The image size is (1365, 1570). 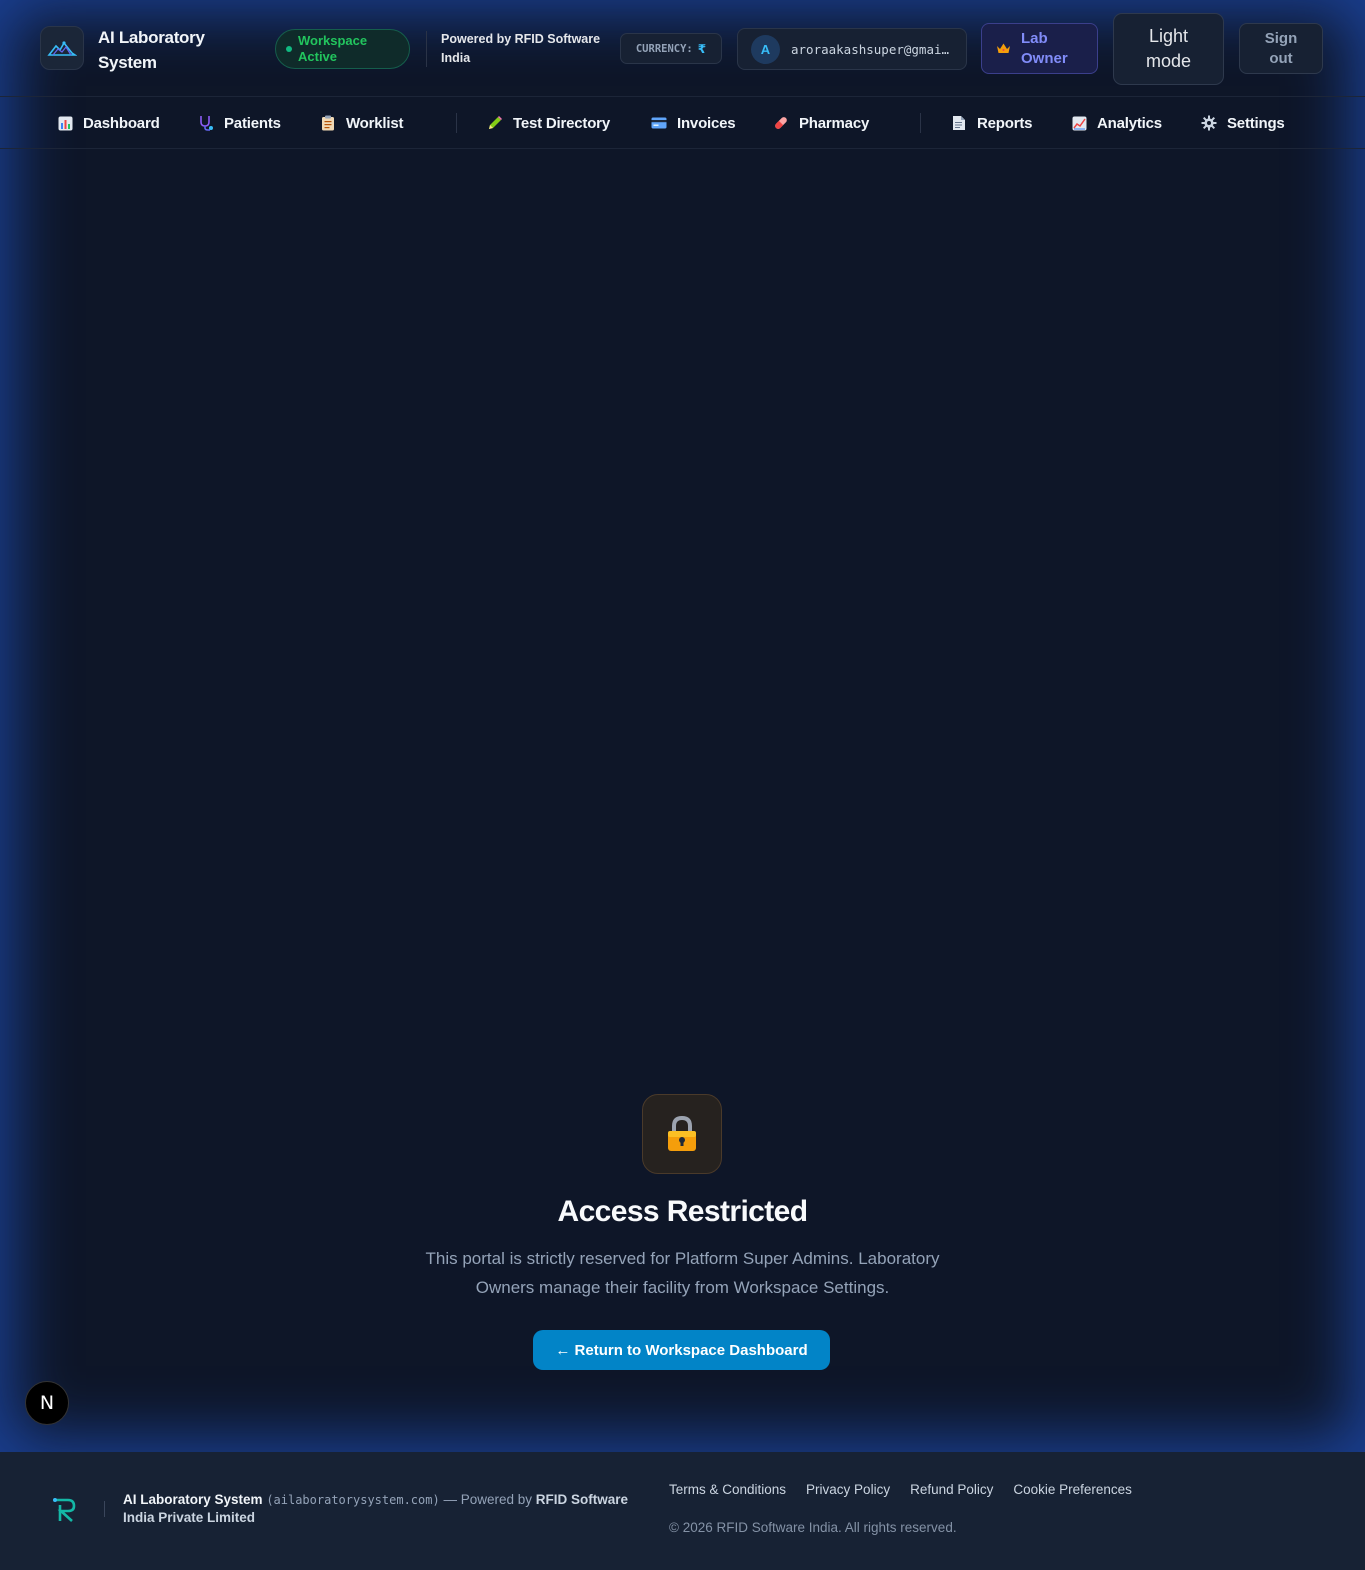 I want to click on brand-title: AI Laboratory System, so click(x=151, y=50).